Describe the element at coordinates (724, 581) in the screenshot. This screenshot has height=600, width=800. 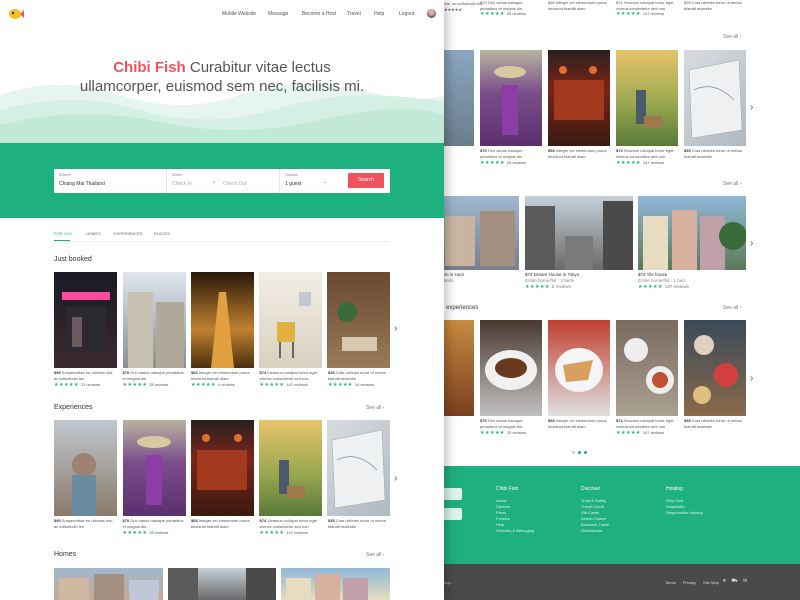
I see `heart-icon: ♥` at that location.